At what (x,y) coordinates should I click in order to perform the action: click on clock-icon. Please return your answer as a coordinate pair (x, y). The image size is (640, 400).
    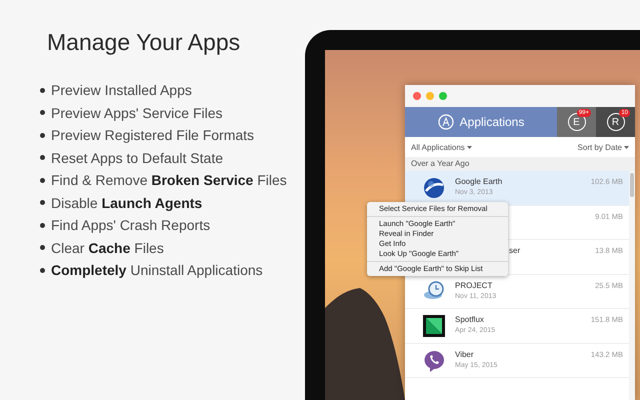
    Looking at the image, I should click on (434, 290).